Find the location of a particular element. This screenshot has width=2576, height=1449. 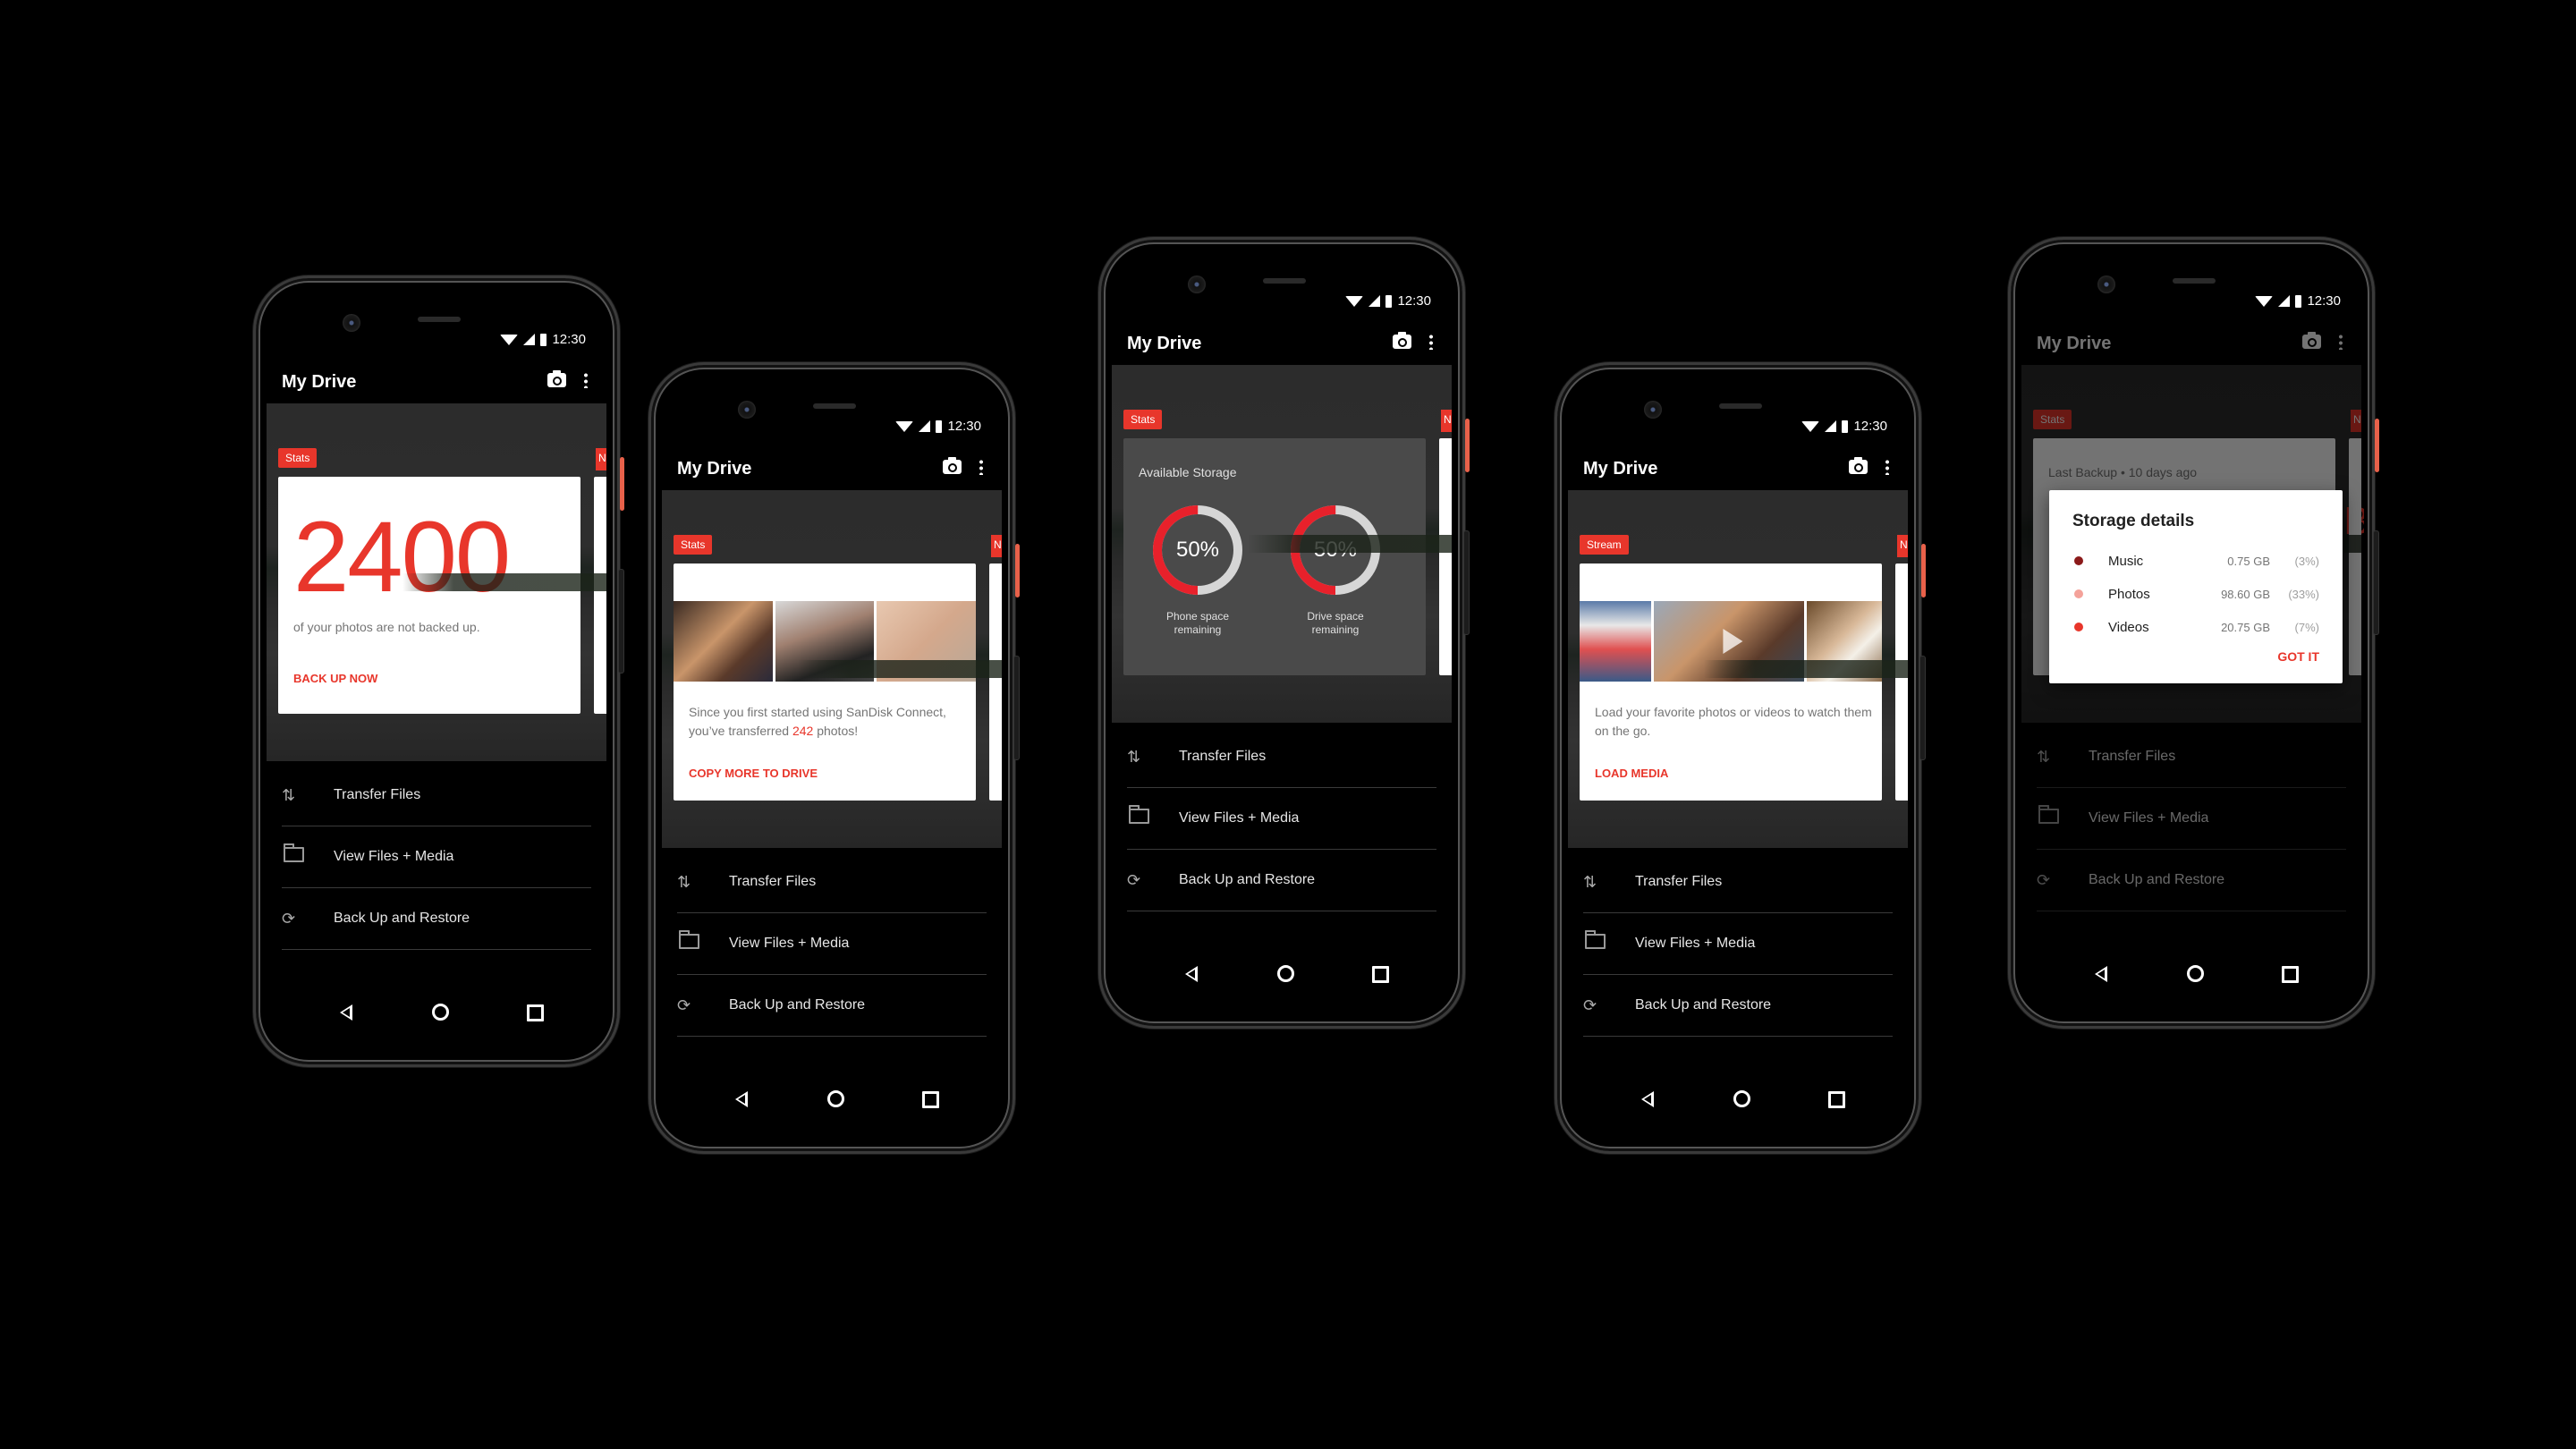

menu-label: Back Up and Restore is located at coordinates (1703, 1005).